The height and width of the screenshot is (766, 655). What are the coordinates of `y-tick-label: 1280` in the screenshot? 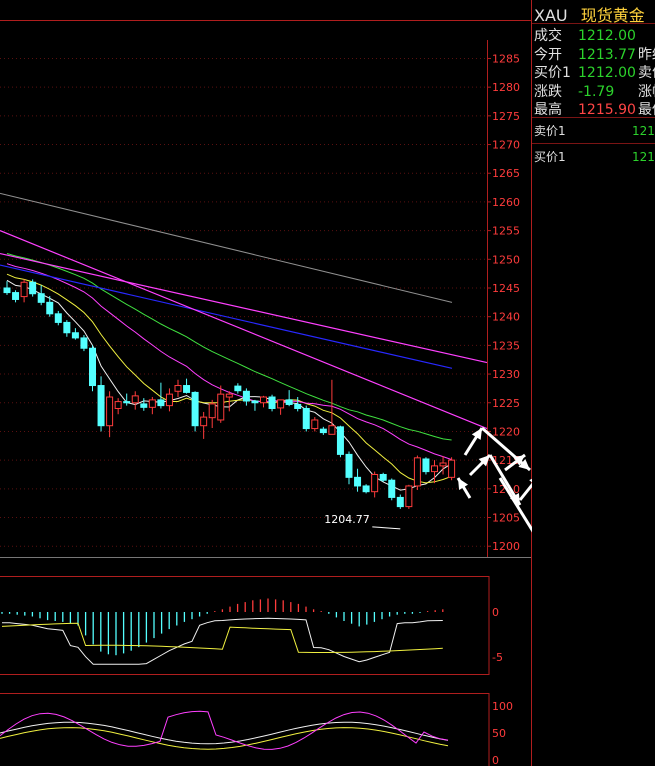 It's located at (506, 87).